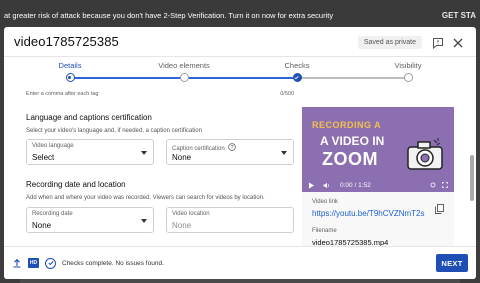  What do you see at coordinates (17, 263) in the screenshot?
I see `upload-icon` at bounding box center [17, 263].